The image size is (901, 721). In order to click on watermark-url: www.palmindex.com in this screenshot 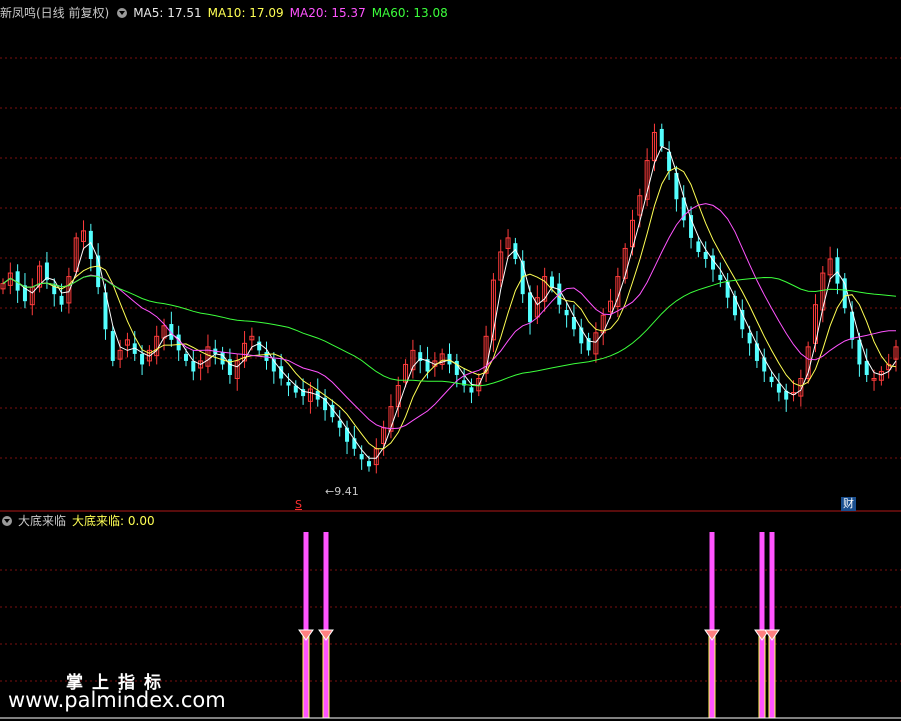, I will do `click(117, 700)`.